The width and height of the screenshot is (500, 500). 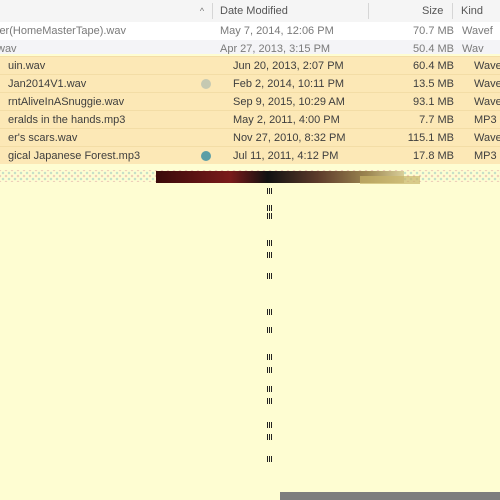 I want to click on column-header-date-modified: Date Modified, so click(x=254, y=11).